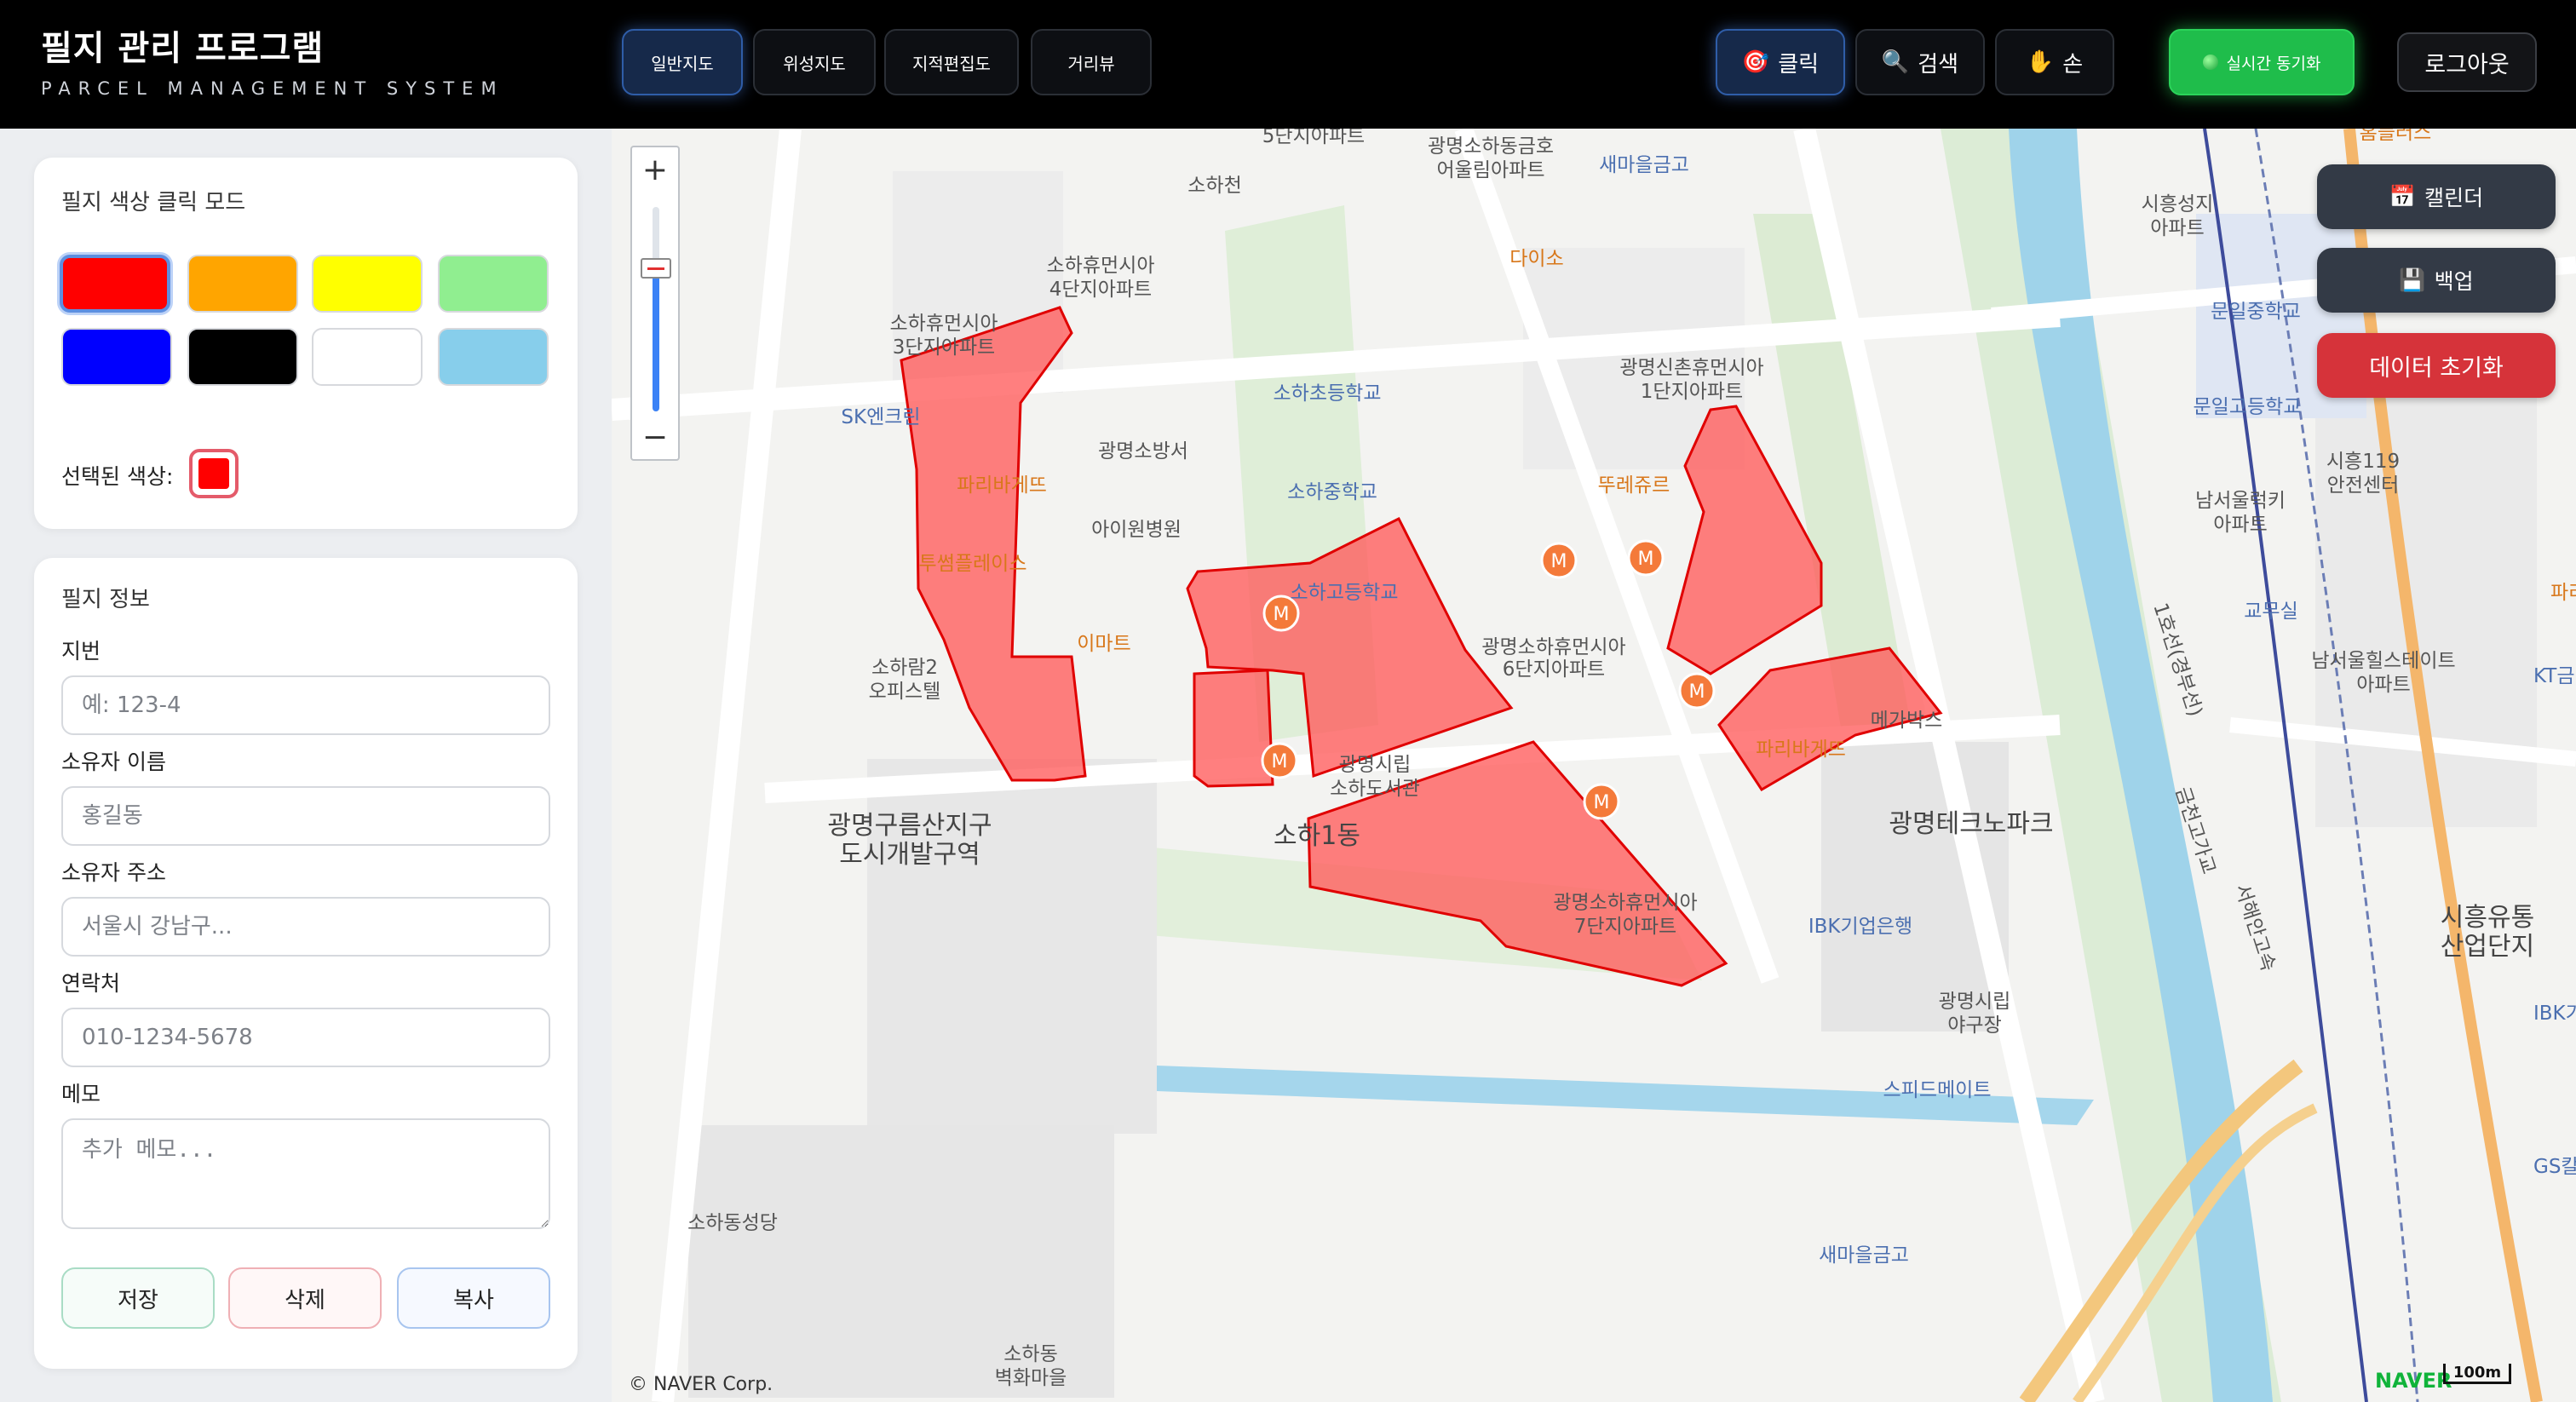 The width and height of the screenshot is (2576, 1402). What do you see at coordinates (91, 983) in the screenshot?
I see `contact-label: 연락처` at bounding box center [91, 983].